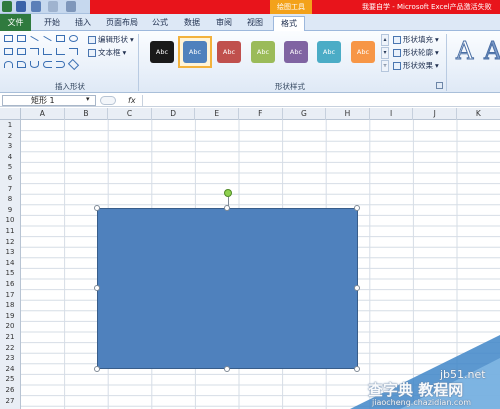 Image resolution: width=500 pixels, height=409 pixels. What do you see at coordinates (10, 199) in the screenshot?
I see `row-header-8: 8` at bounding box center [10, 199].